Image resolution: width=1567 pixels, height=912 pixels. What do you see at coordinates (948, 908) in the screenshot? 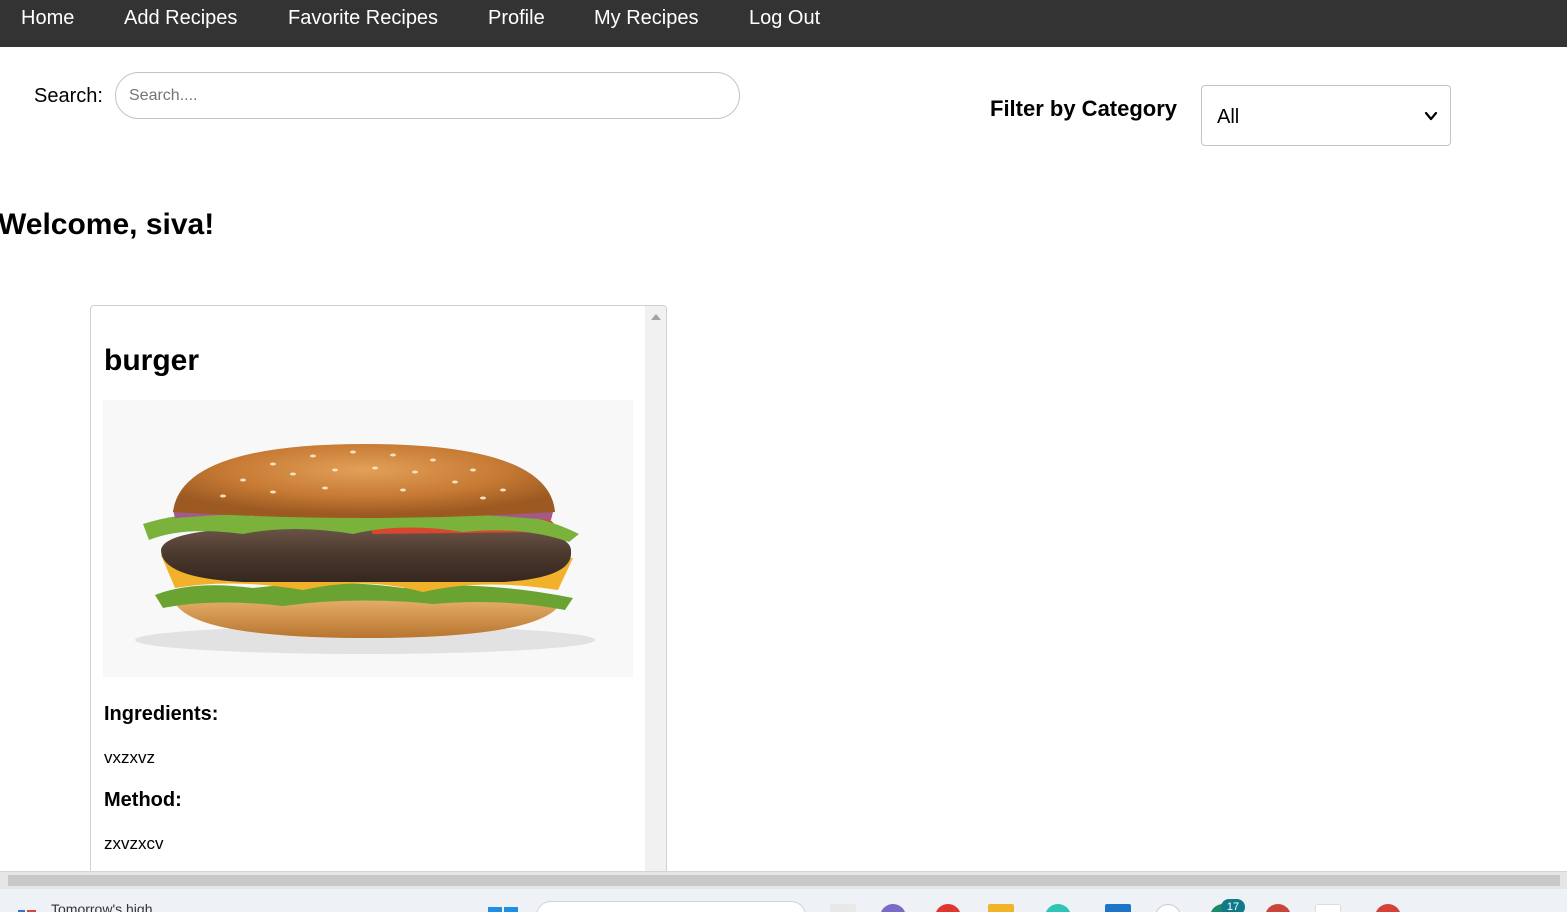
I see `chrome-app-icon` at bounding box center [948, 908].